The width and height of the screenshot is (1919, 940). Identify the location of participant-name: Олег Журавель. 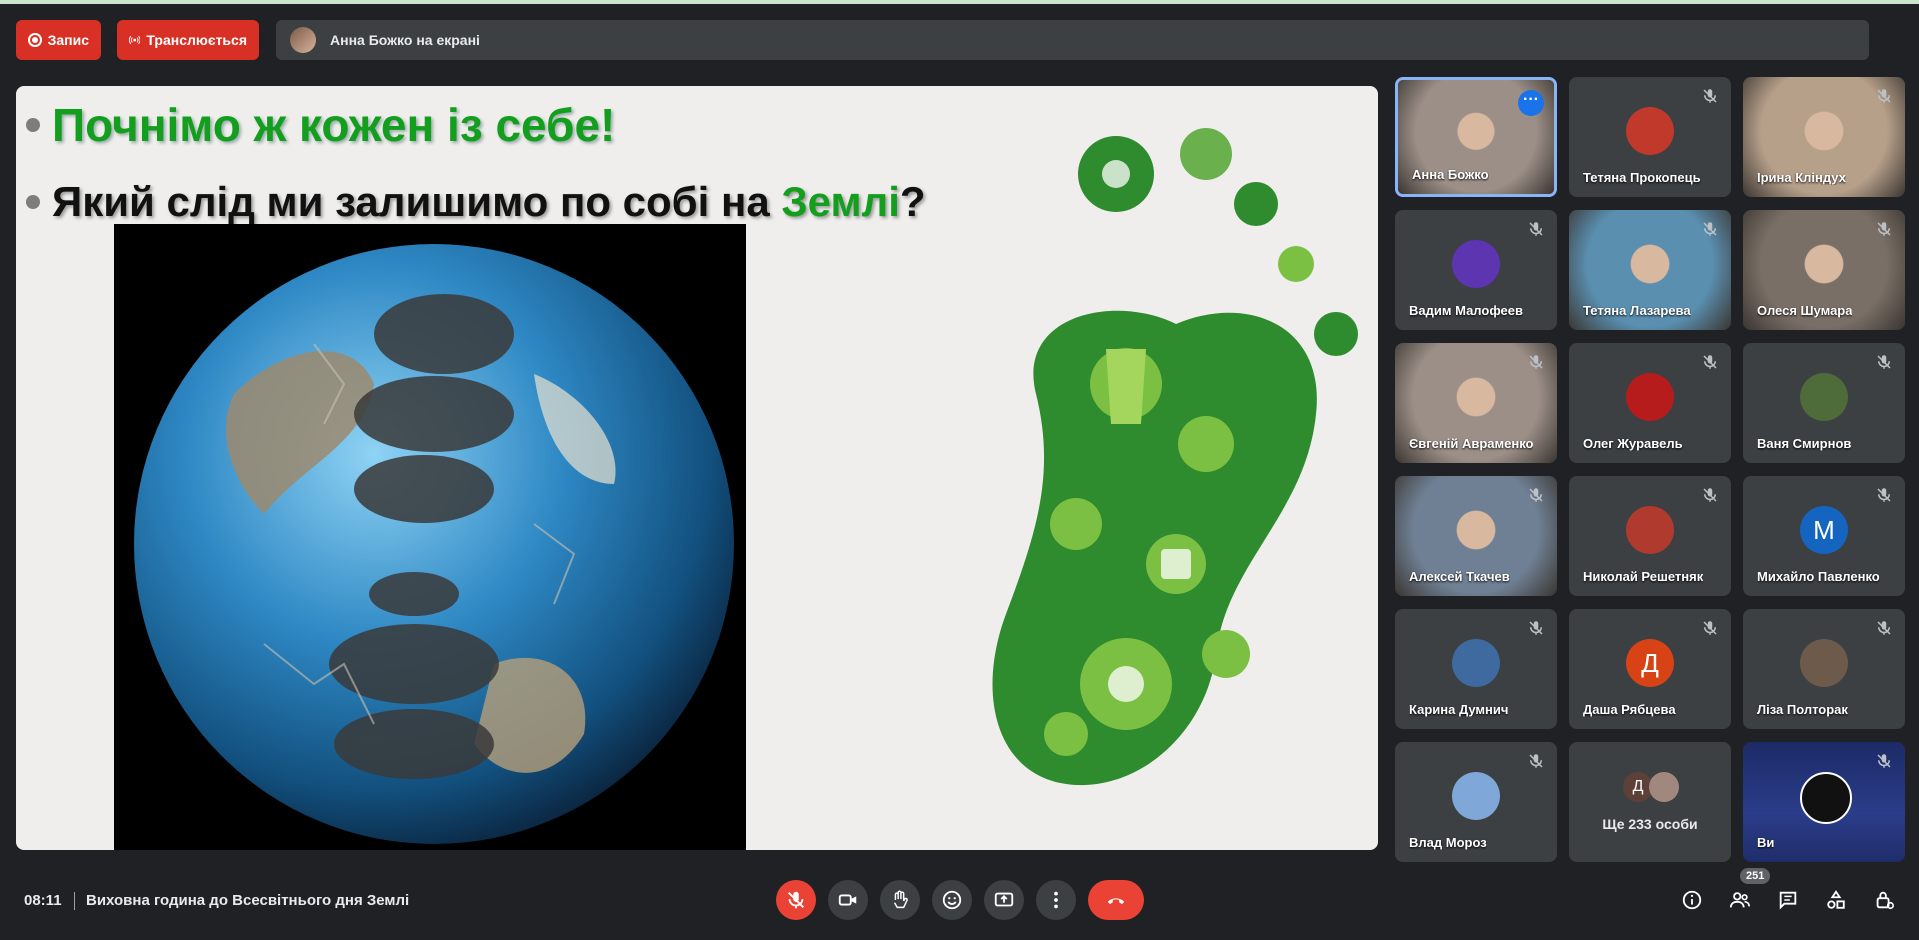
(1633, 443).